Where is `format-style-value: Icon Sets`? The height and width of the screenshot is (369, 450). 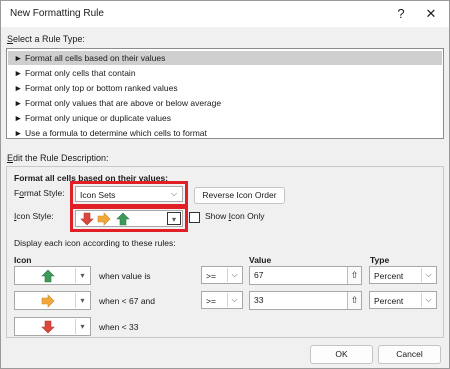 format-style-value: Icon Sets is located at coordinates (98, 195).